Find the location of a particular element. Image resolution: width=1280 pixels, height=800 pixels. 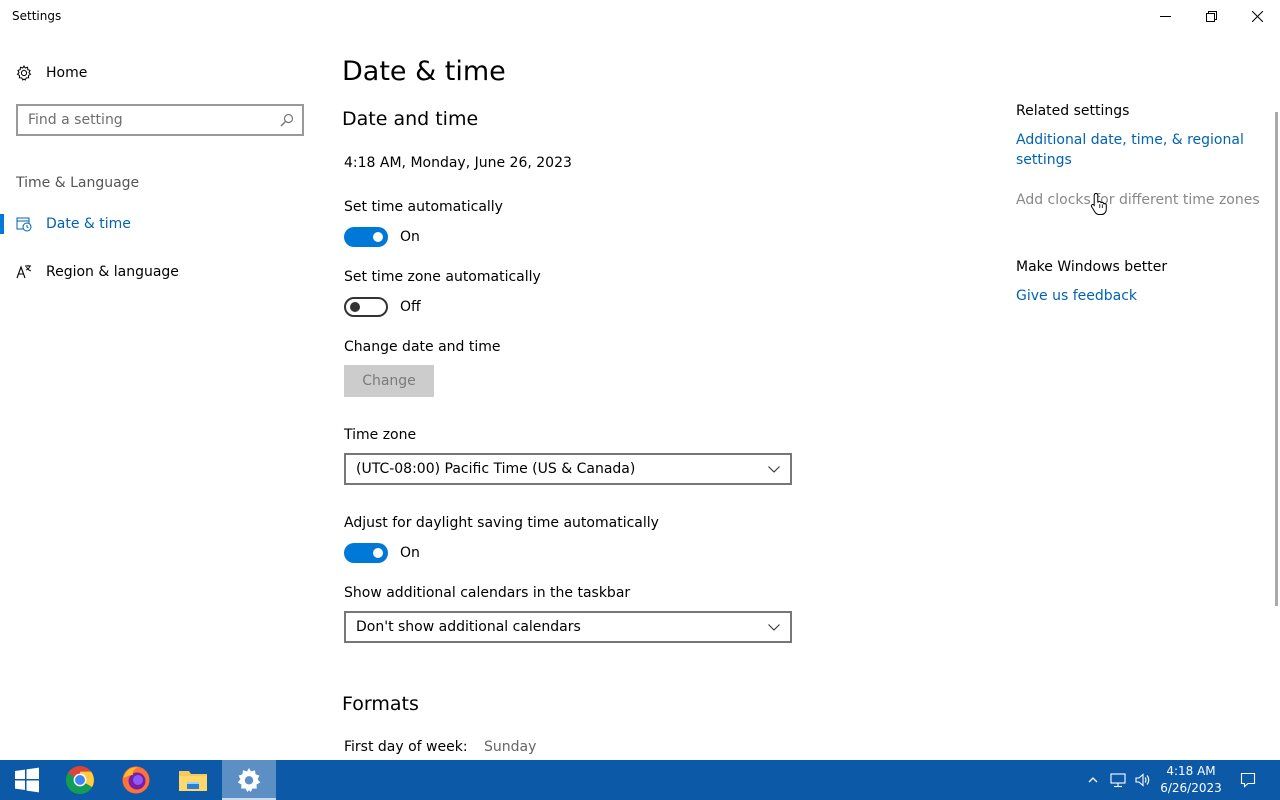

minimize-button is located at coordinates (1165, 16).